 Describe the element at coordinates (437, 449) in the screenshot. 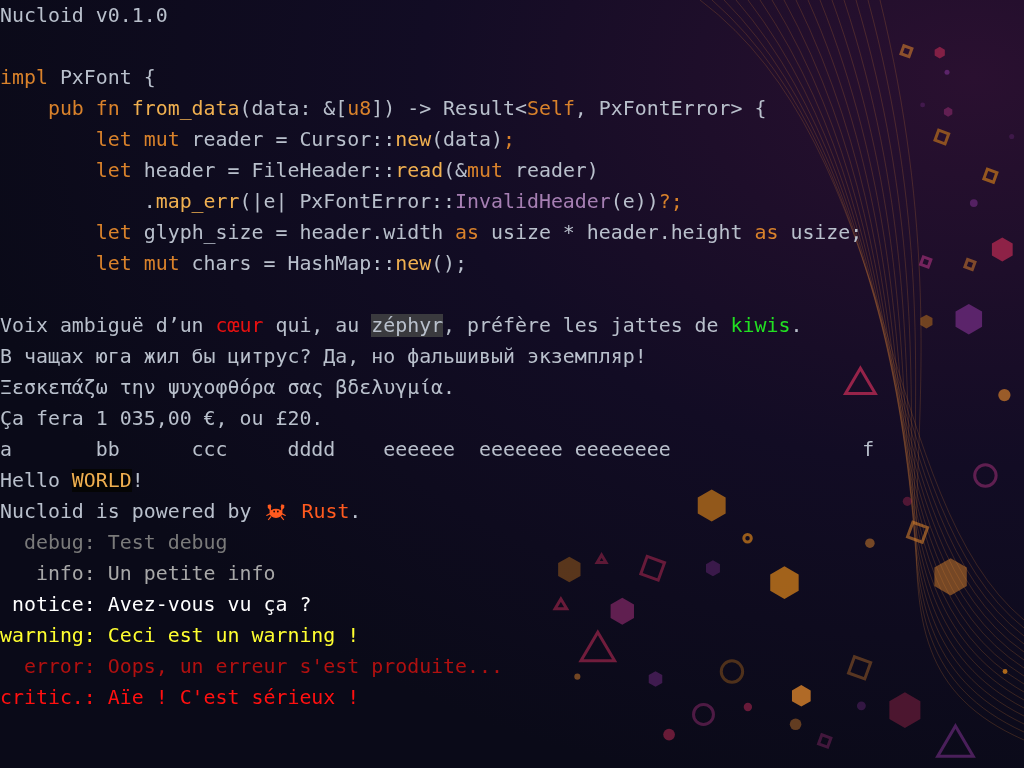

I see `text-line: a bb ccc dddd eeeeee eeeeeee eeeeeeee f` at that location.